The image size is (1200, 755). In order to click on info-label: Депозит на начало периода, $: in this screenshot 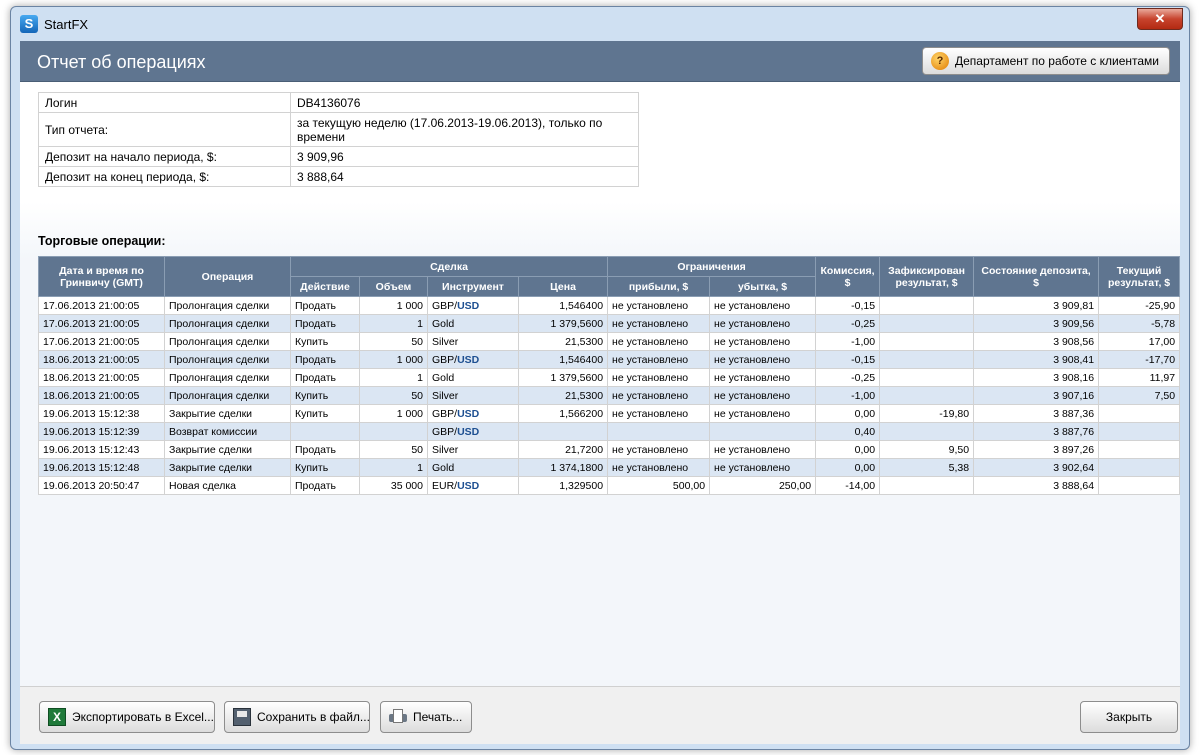, I will do `click(164, 156)`.